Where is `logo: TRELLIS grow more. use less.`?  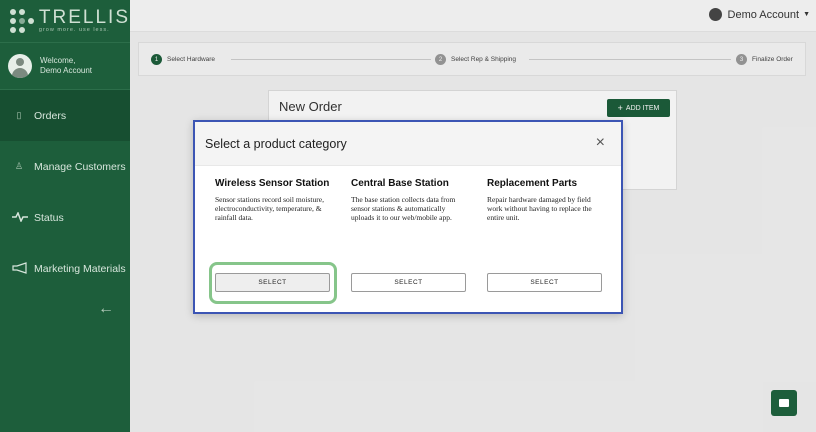 logo: TRELLIS grow more. use less. is located at coordinates (65, 21).